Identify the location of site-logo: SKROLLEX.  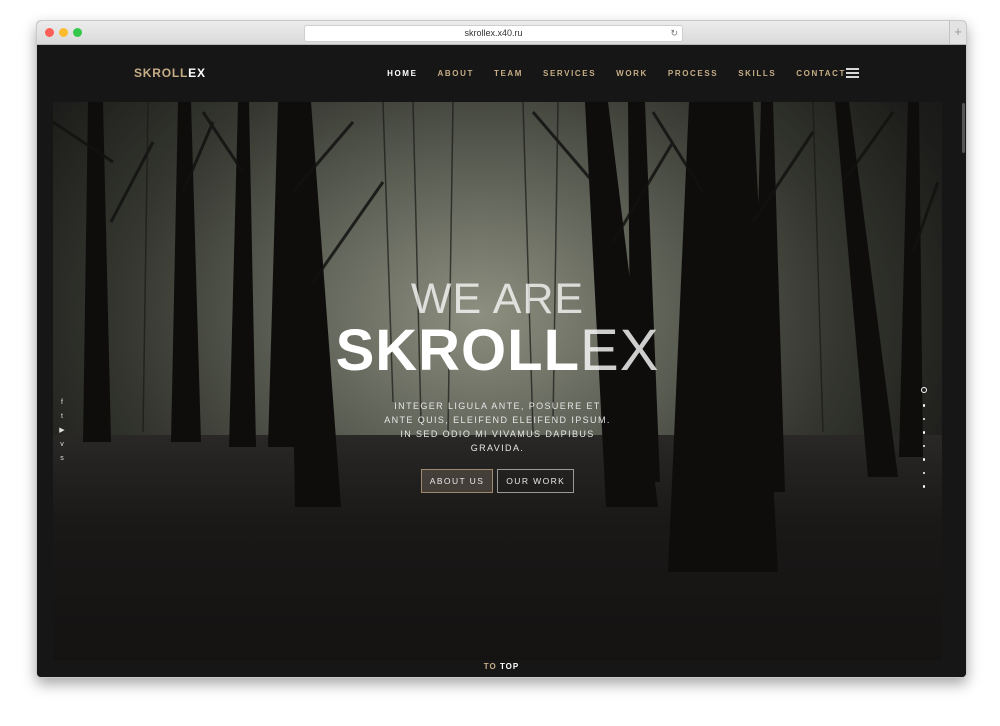
(170, 73).